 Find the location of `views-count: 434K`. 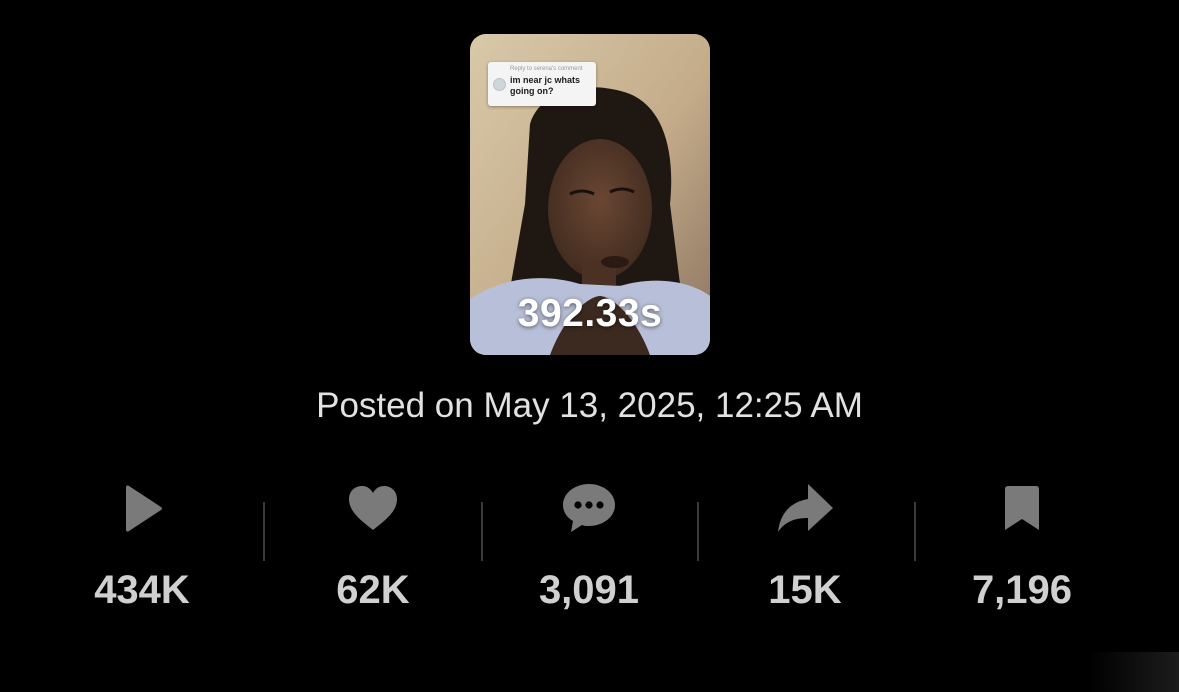

views-count: 434K is located at coordinates (142, 590).